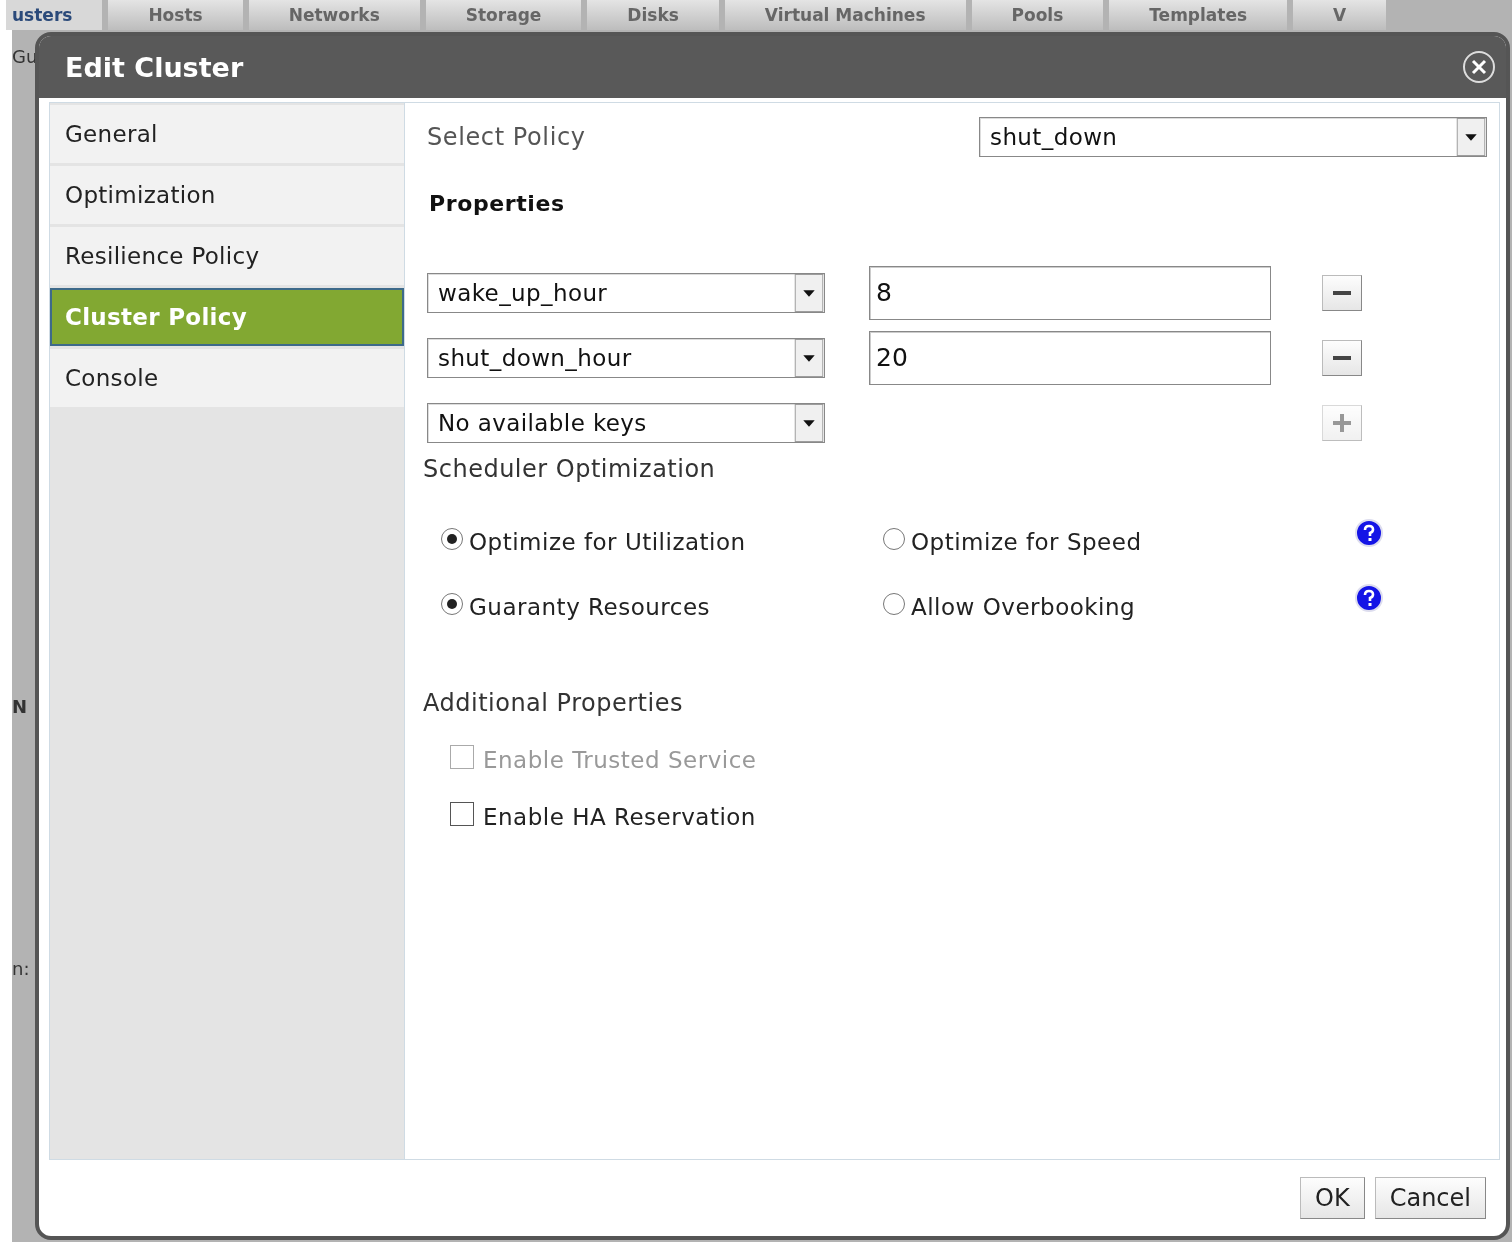 The image size is (1512, 1242). What do you see at coordinates (1037, 15) in the screenshot?
I see `tab: Pools` at bounding box center [1037, 15].